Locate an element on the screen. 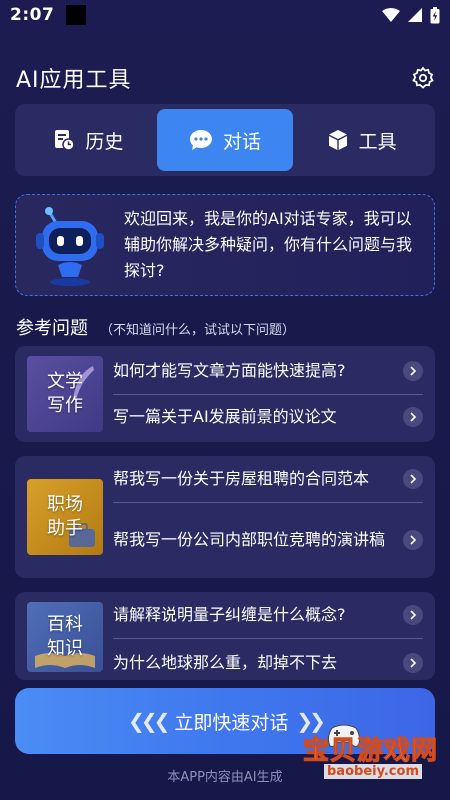 The width and height of the screenshot is (450, 800). question-text: 帮我写一份关于房屋租聘的合同范本 is located at coordinates (241, 478).